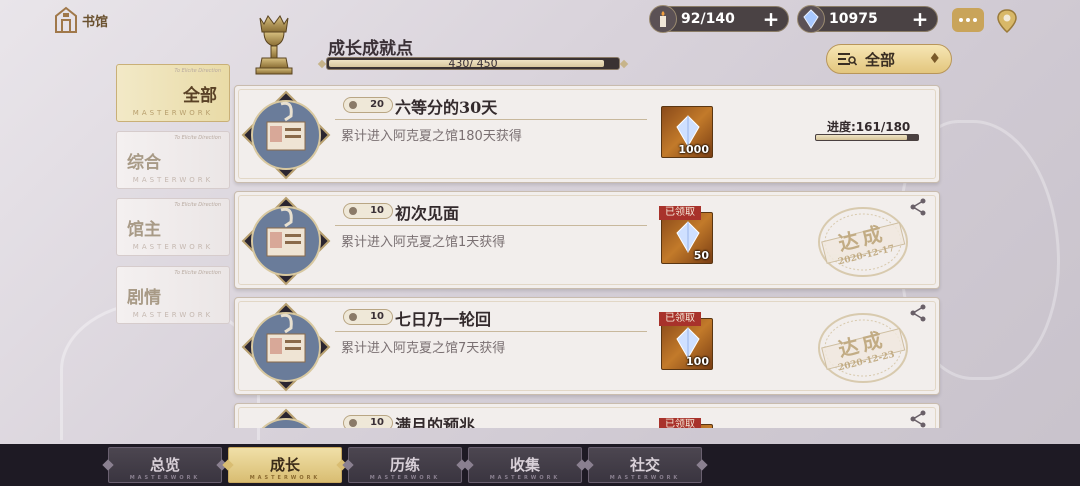  Describe the element at coordinates (687, 132) in the screenshot. I see `reward-item: 1000` at that location.